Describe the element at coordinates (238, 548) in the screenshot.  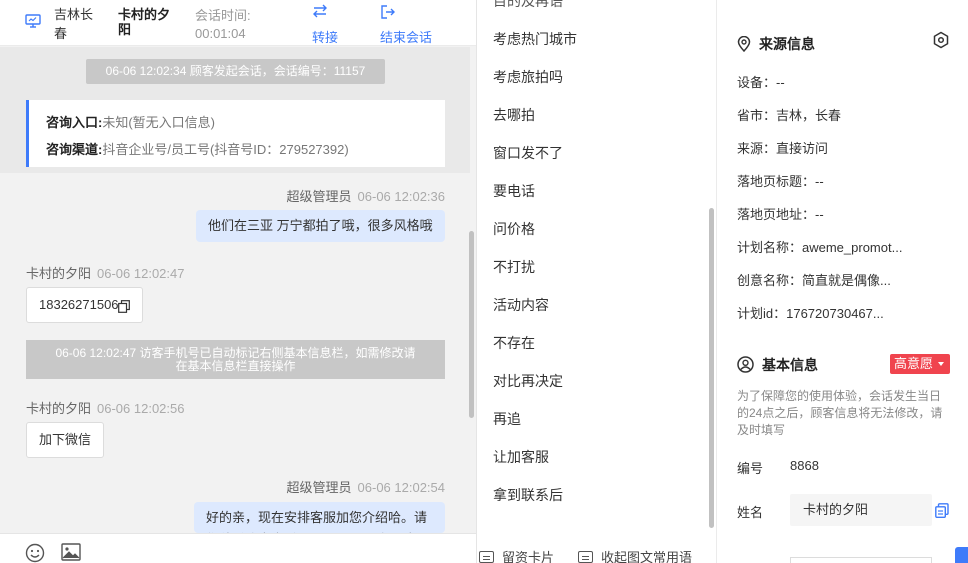
I see `input-toolbar` at that location.